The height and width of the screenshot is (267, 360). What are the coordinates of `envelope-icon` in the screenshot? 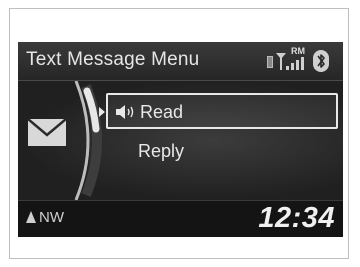 It's located at (47, 132).